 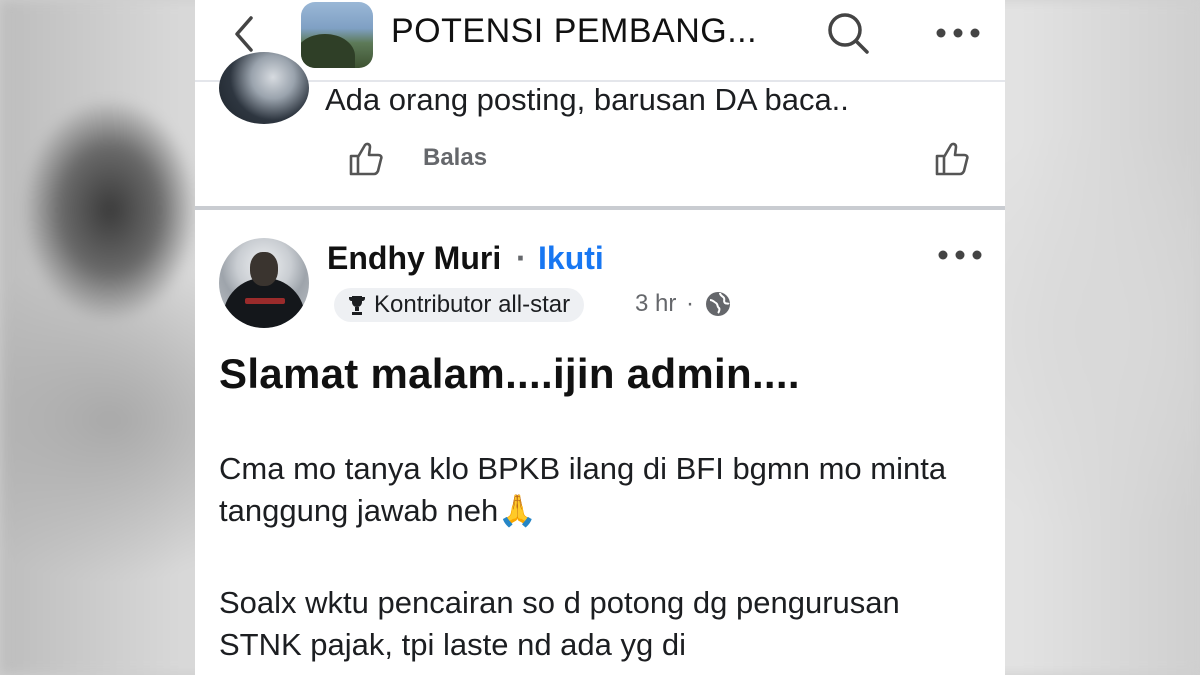 I want to click on search-button, so click(x=848, y=33).